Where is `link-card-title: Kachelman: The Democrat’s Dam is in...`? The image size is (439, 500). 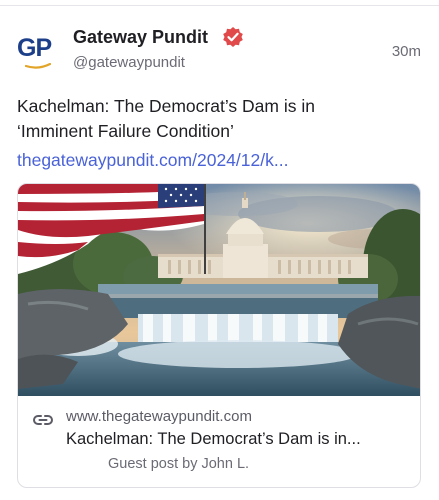
link-card-title: Kachelman: The Democrat’s Dam is in... is located at coordinates (213, 439).